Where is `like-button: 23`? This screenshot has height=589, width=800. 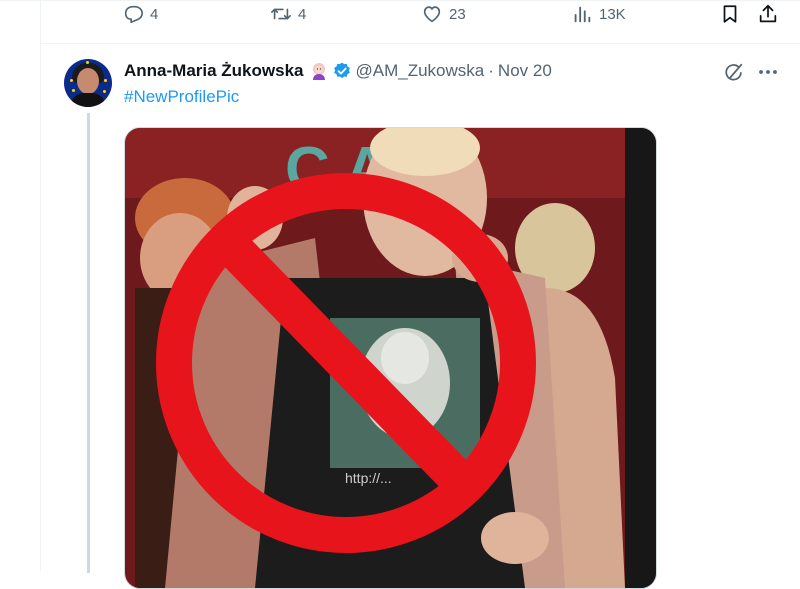 like-button: 23 is located at coordinates (443, 14).